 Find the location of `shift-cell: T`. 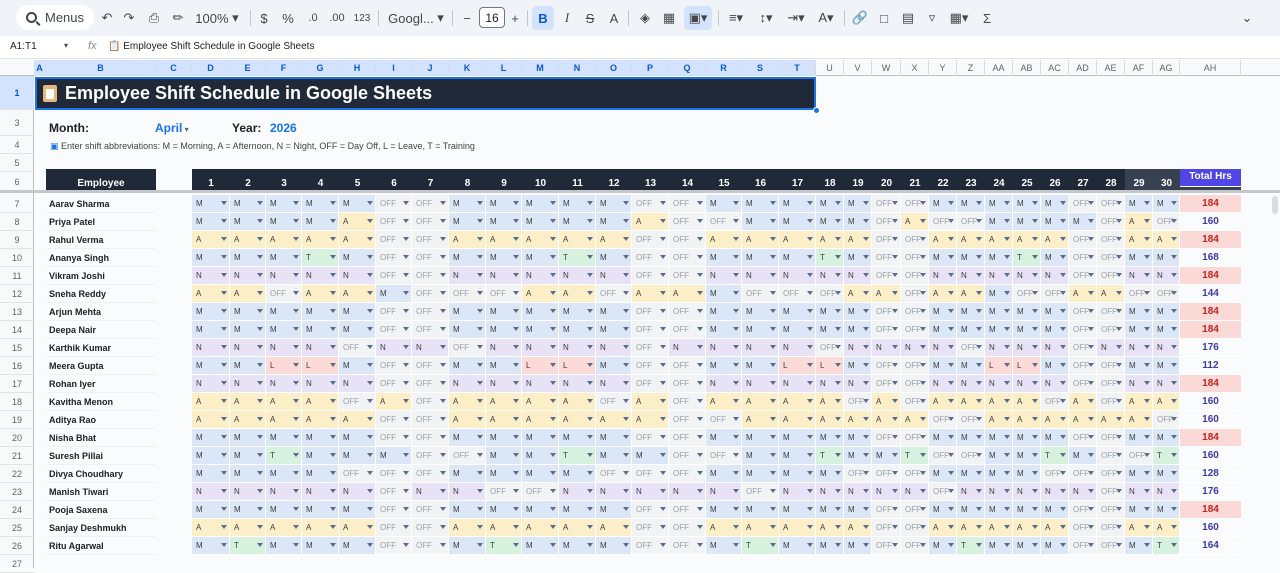

shift-cell: T is located at coordinates (830, 456).